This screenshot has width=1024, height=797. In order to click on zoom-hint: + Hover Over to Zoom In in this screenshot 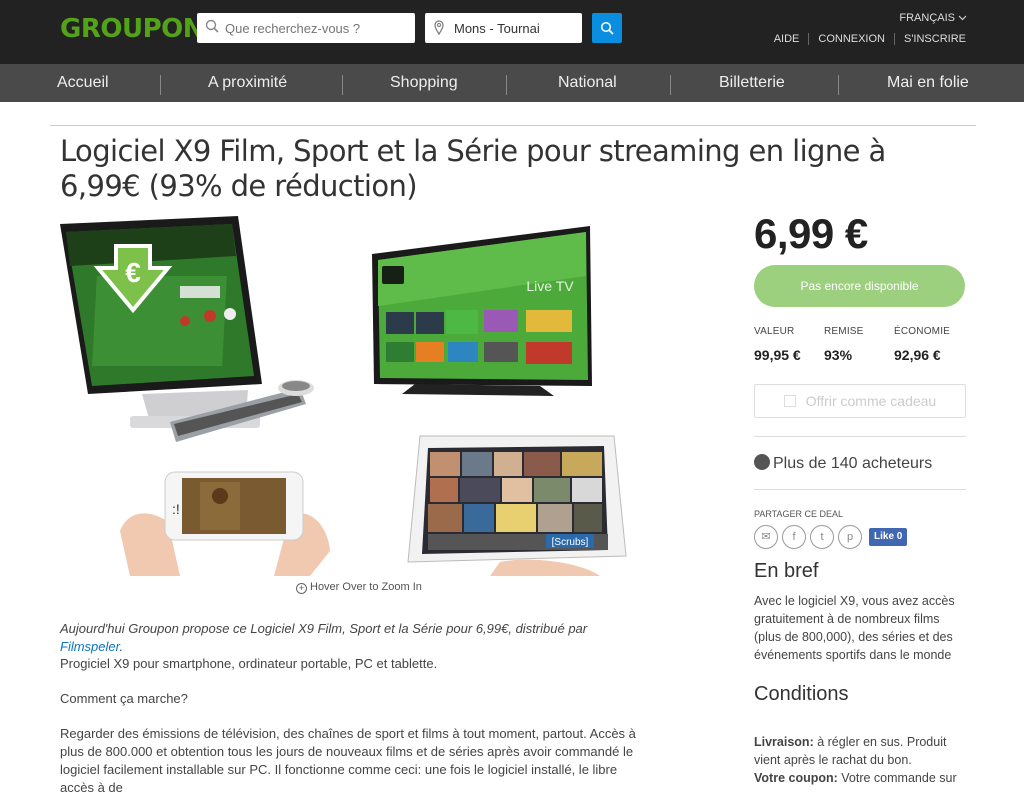, I will do `click(359, 587)`.